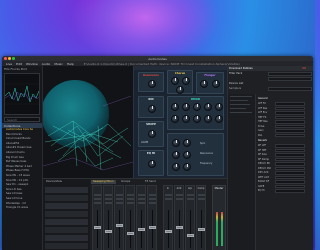 The width and height of the screenshot is (320, 250). I want to click on reverb-module: RMOD, so click(195, 113).